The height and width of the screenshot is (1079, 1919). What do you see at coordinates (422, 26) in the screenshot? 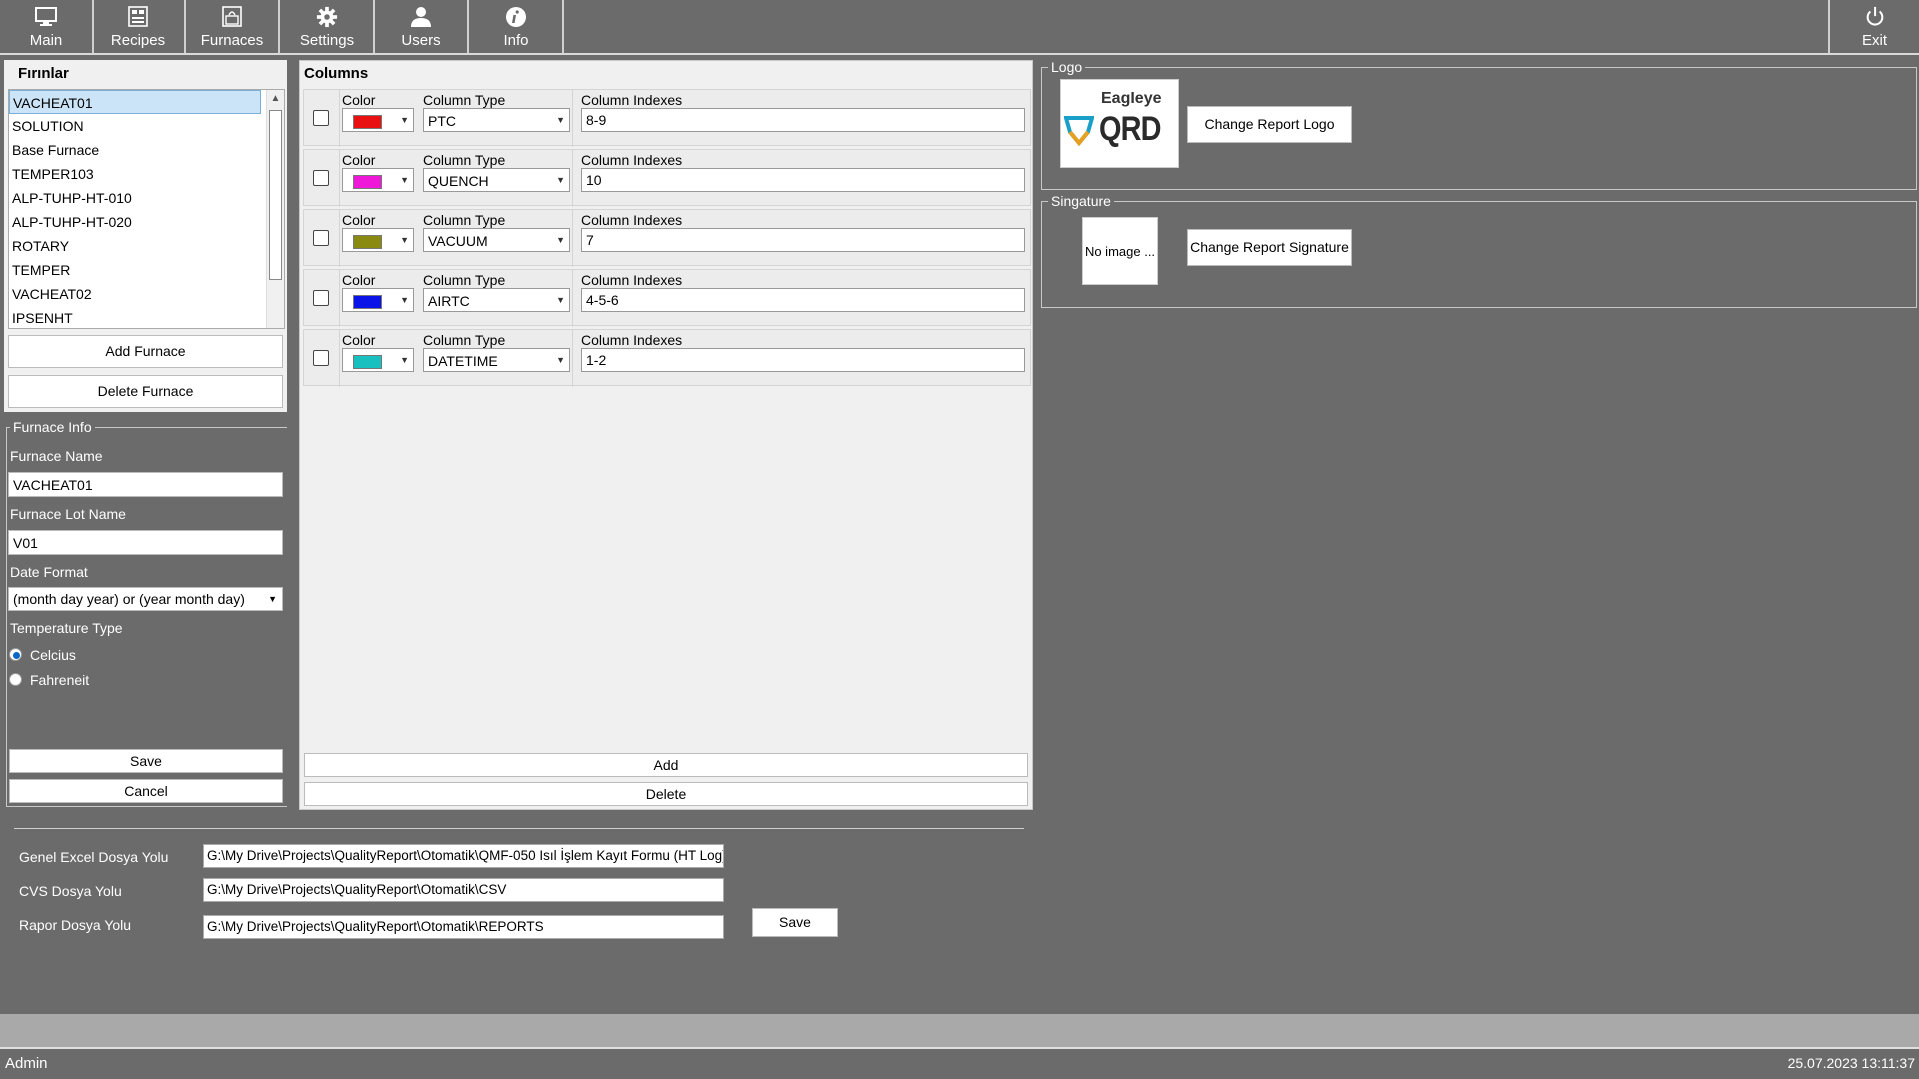
I see `nav-users-button: Users` at bounding box center [422, 26].